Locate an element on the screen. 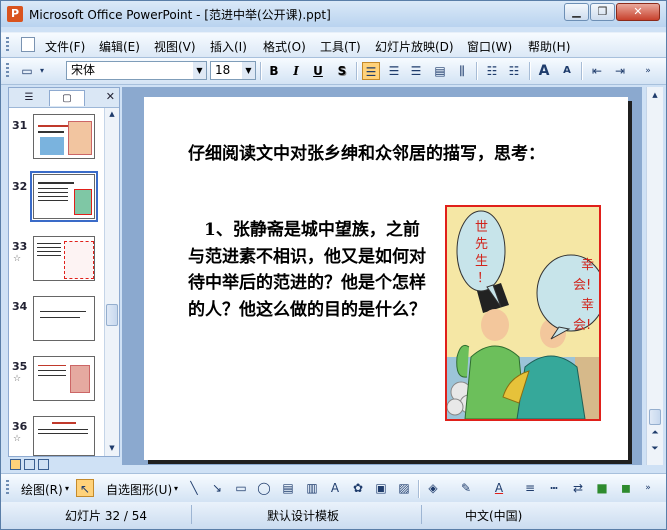 The image size is (667, 530). next-slide-icon: ⏷ is located at coordinates (655, 449).